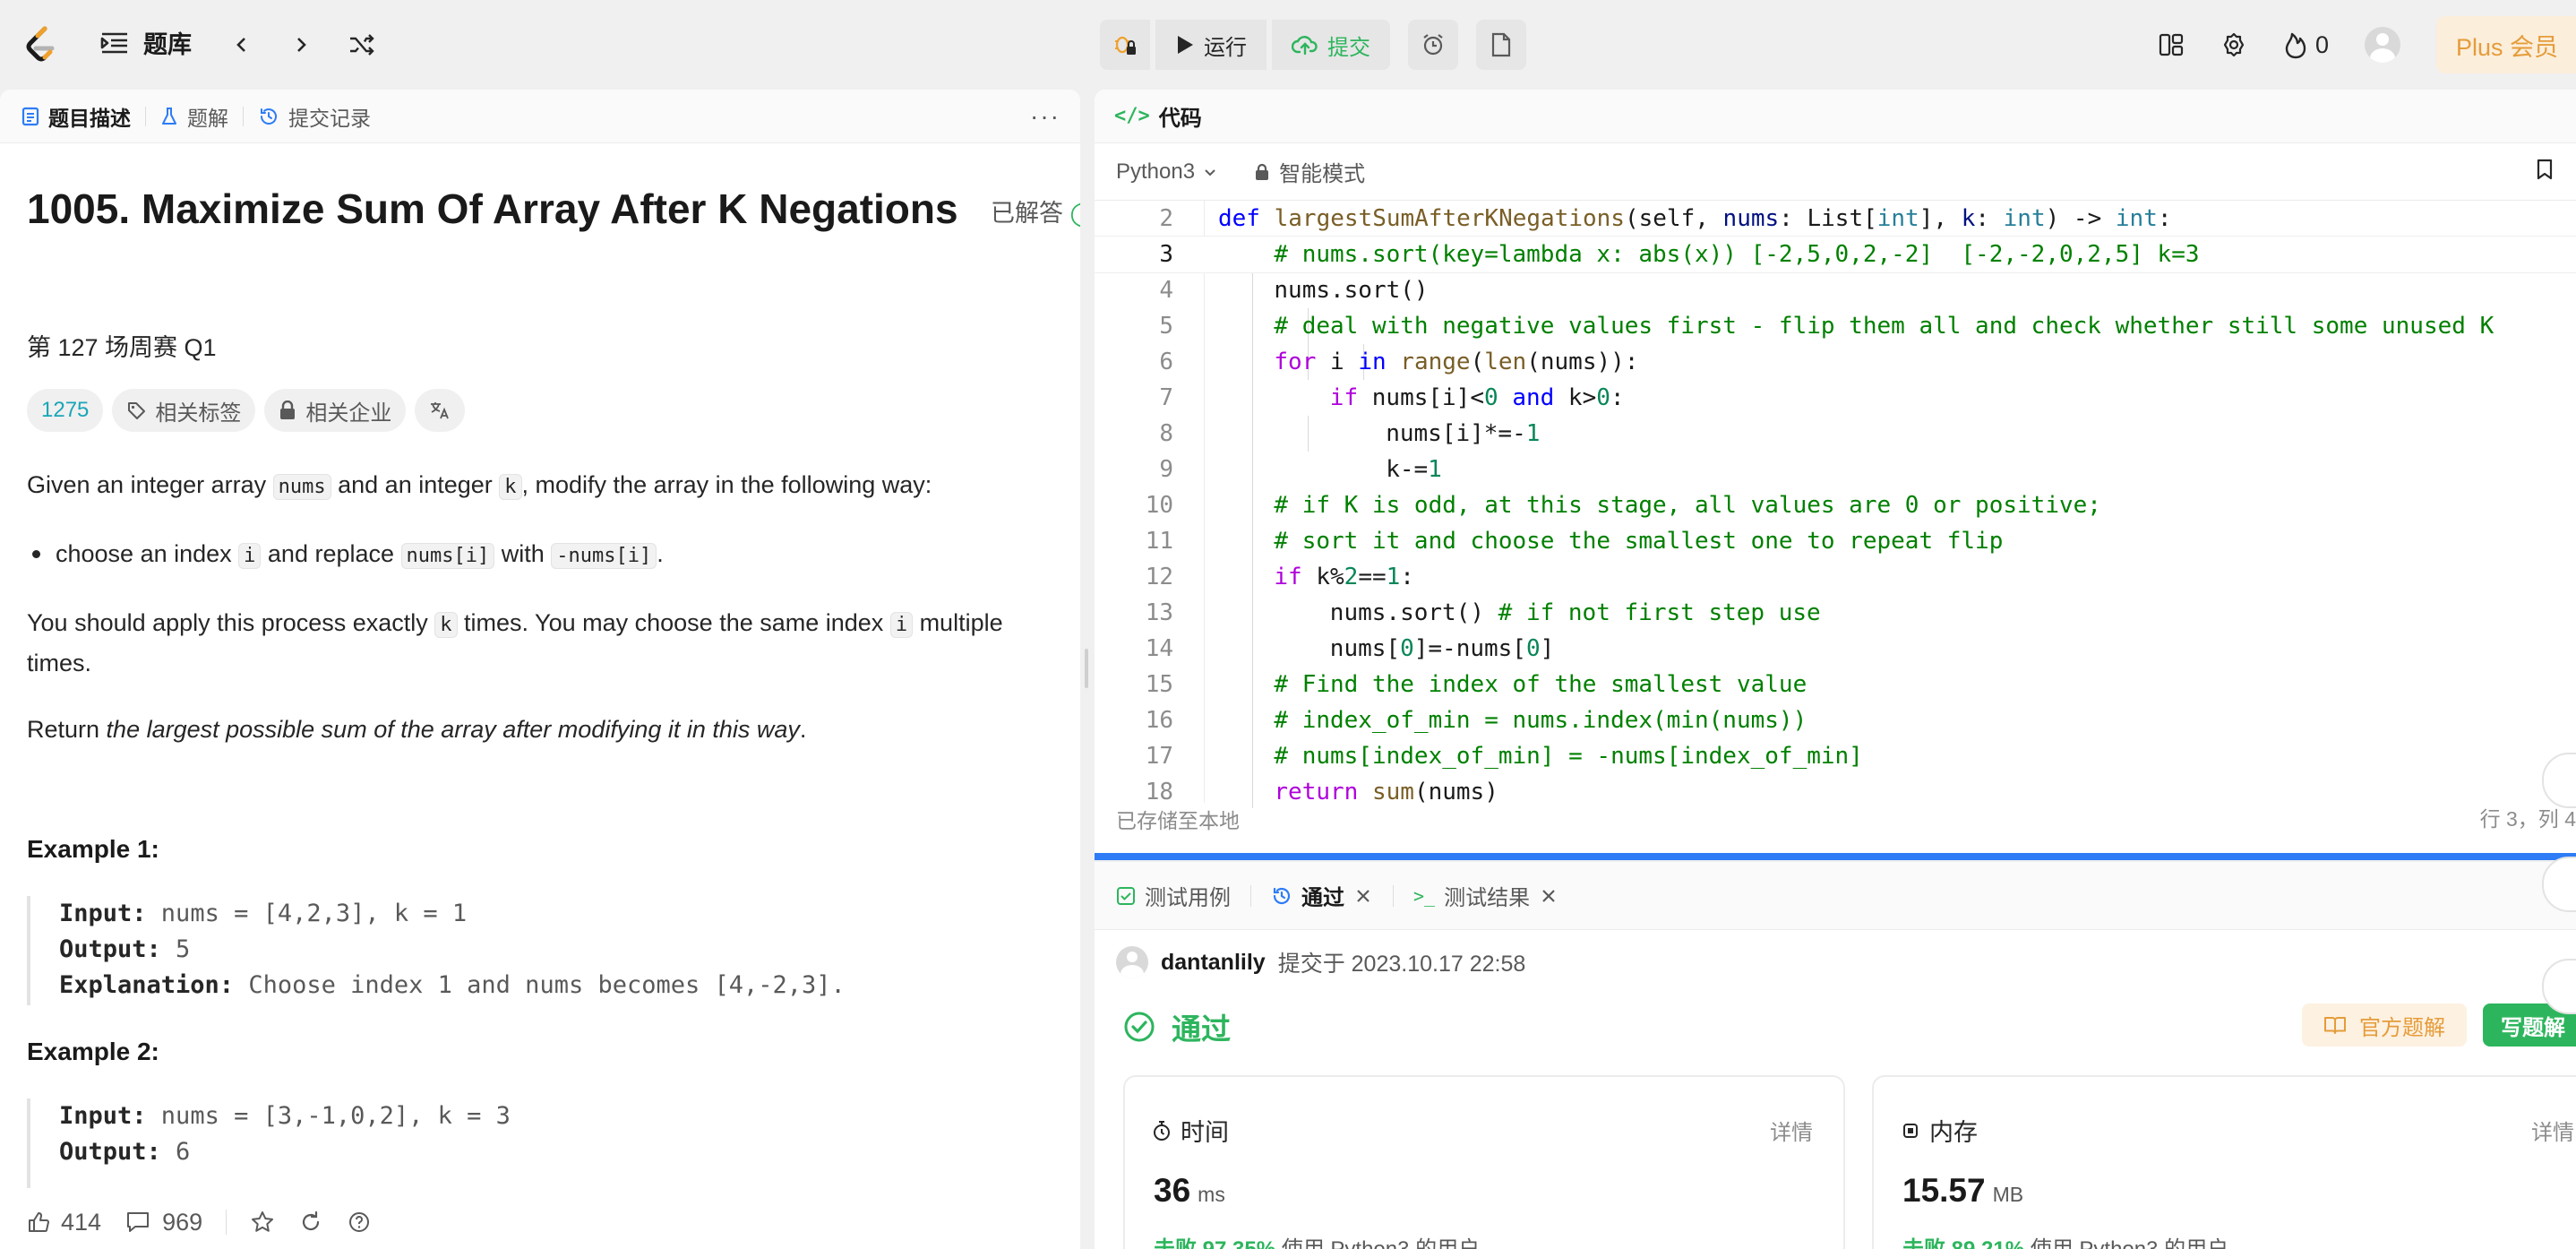 The height and width of the screenshot is (1249, 2576). Describe the element at coordinates (1125, 45) in the screenshot. I see `debug-button` at that location.